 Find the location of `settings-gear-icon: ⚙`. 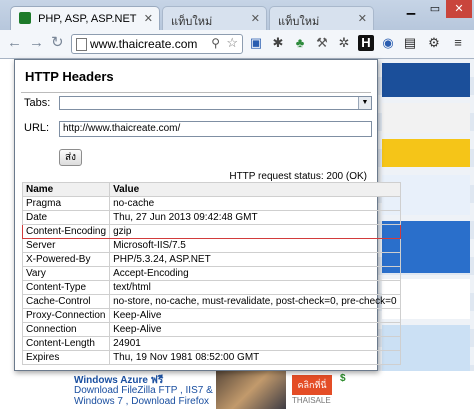

settings-gear-icon: ⚙ is located at coordinates (434, 43).